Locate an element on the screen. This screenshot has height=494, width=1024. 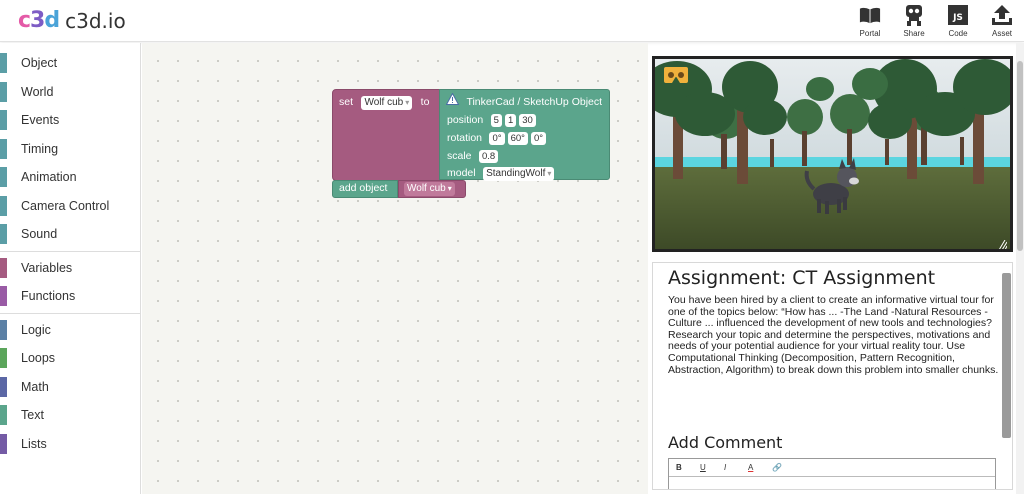
italic-button: I is located at coordinates (736, 467).